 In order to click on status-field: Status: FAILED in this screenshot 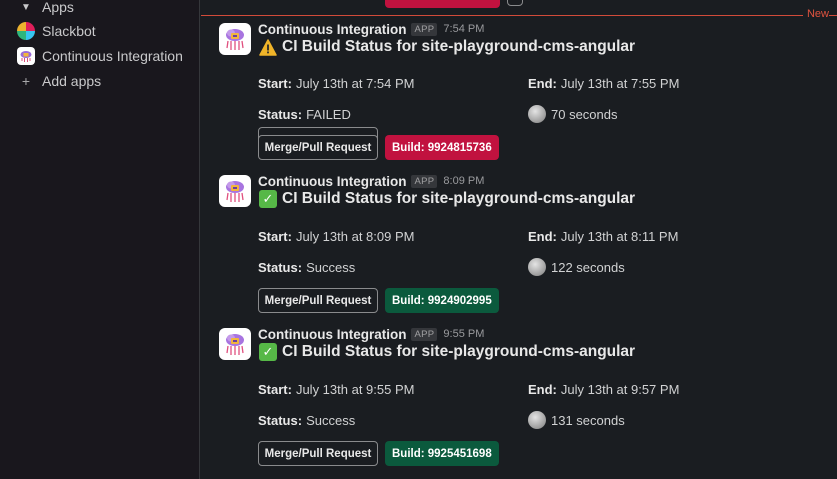, I will do `click(304, 114)`.